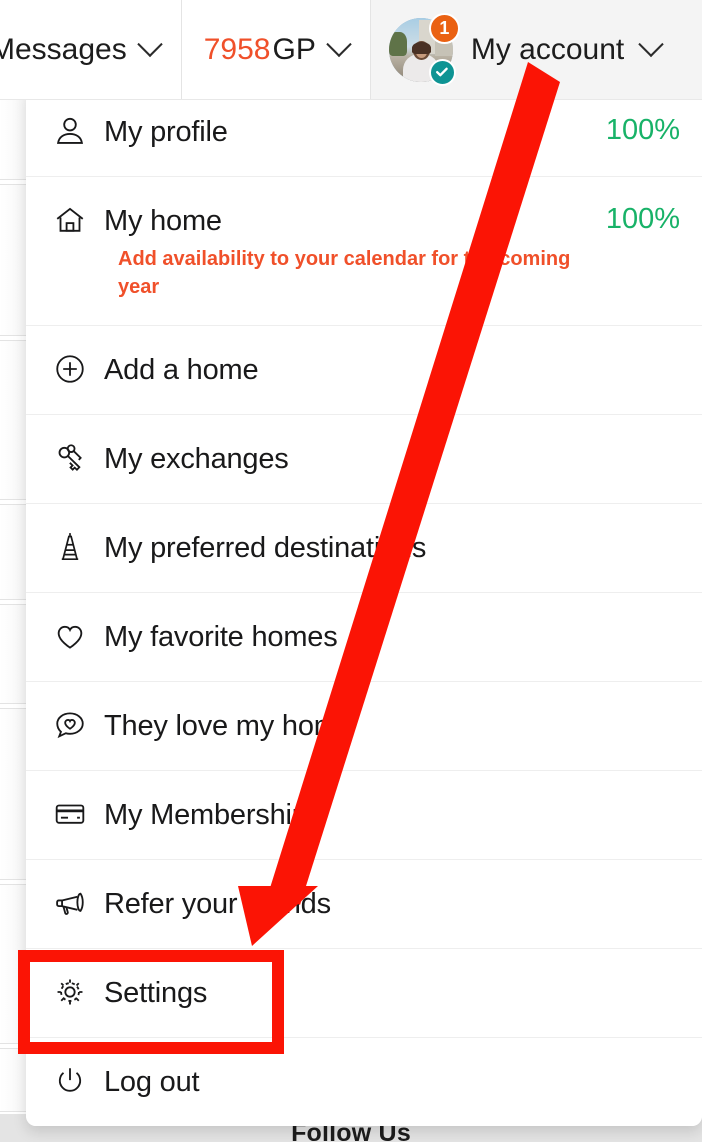 This screenshot has width=702, height=1142. Describe the element at coordinates (63, 49) in the screenshot. I see `messages-label: Messages` at that location.